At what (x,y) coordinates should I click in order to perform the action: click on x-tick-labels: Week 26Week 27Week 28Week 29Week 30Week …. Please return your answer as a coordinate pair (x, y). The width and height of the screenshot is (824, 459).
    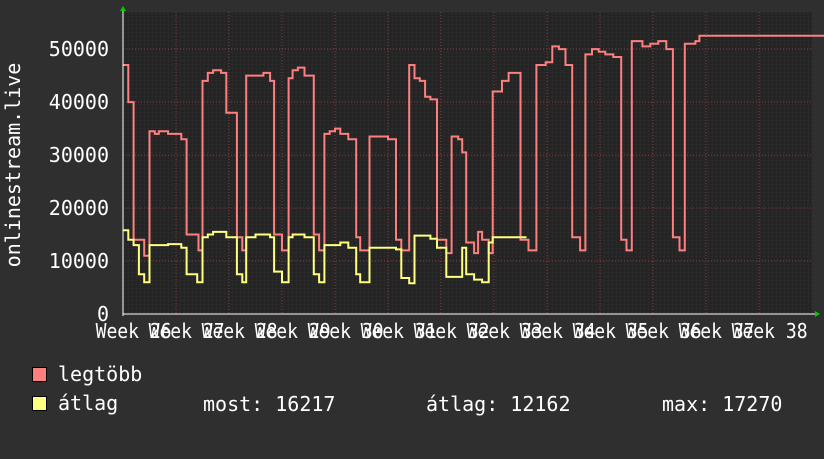
    Looking at the image, I should click on (452, 329).